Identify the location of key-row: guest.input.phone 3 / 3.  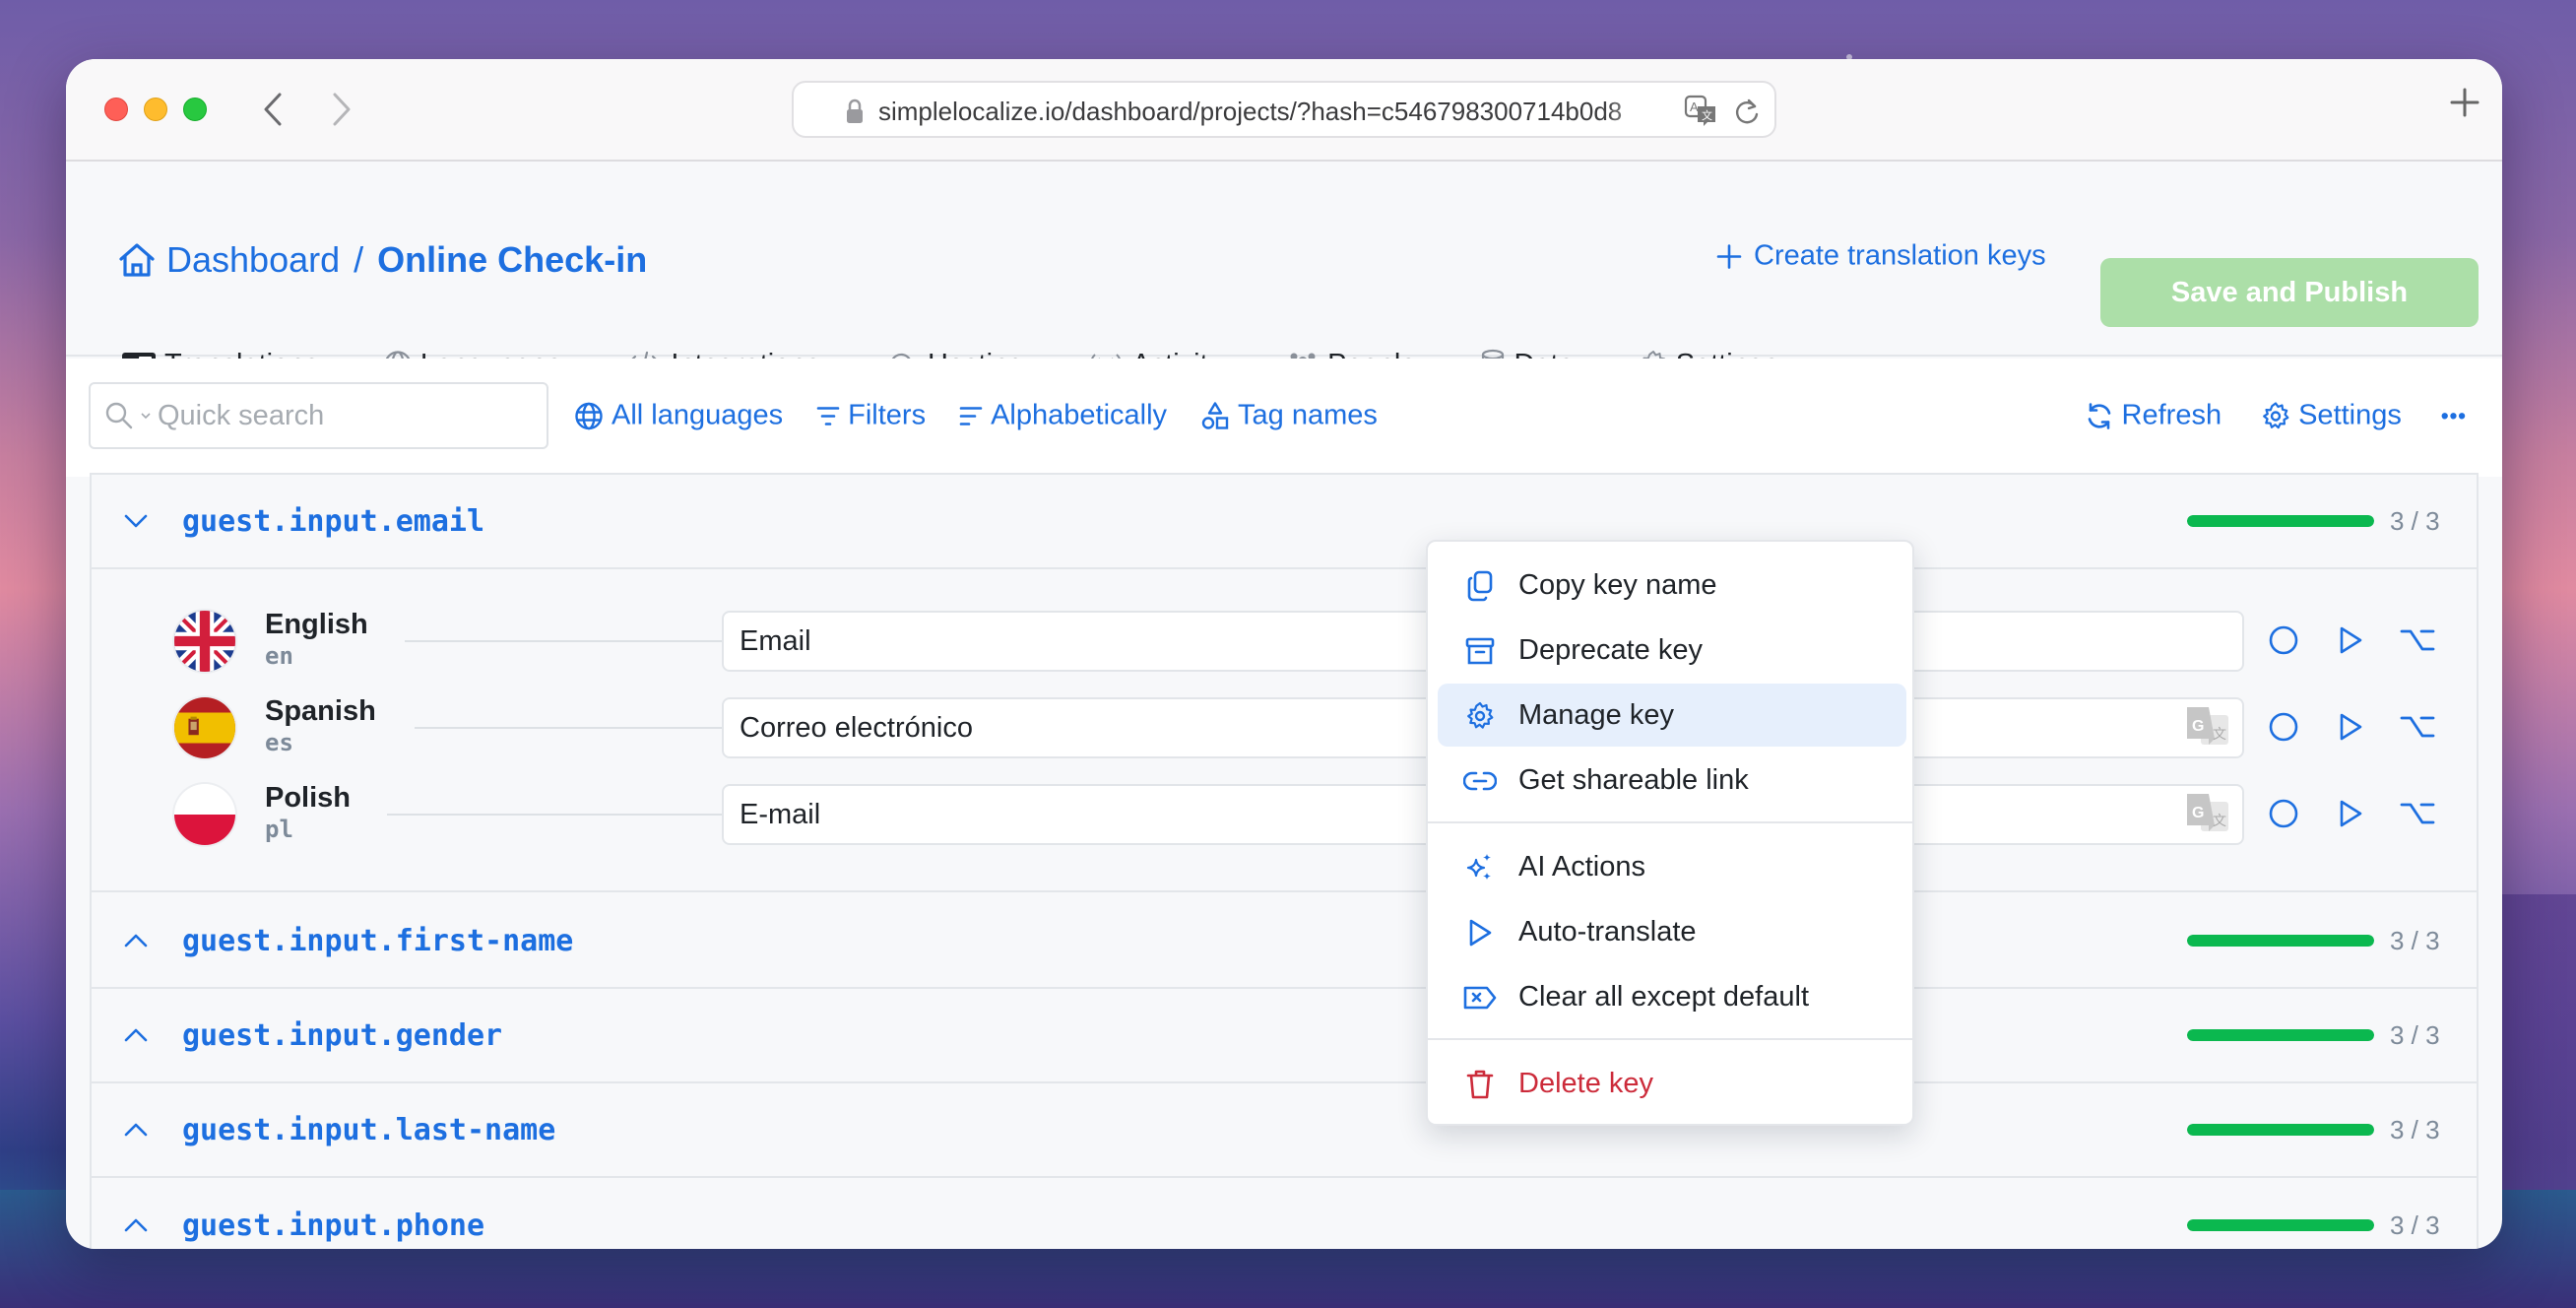
(1284, 1213).